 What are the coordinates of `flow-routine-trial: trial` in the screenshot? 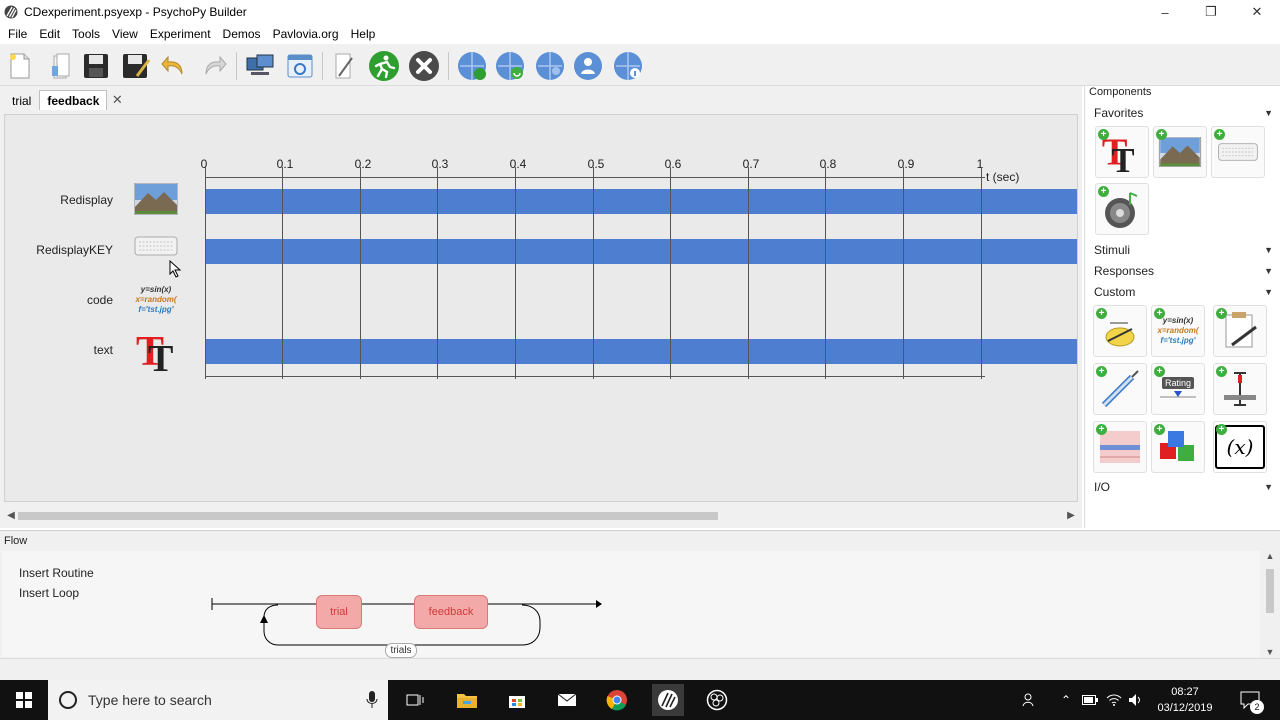 It's located at (339, 612).